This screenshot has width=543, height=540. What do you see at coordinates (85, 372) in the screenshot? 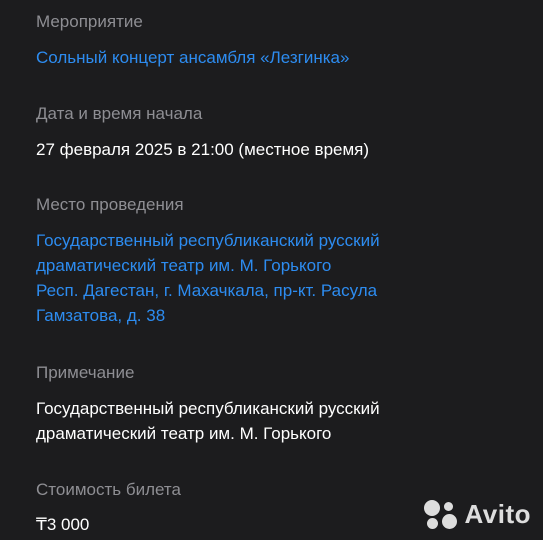
I see `note-label: Примечание` at bounding box center [85, 372].